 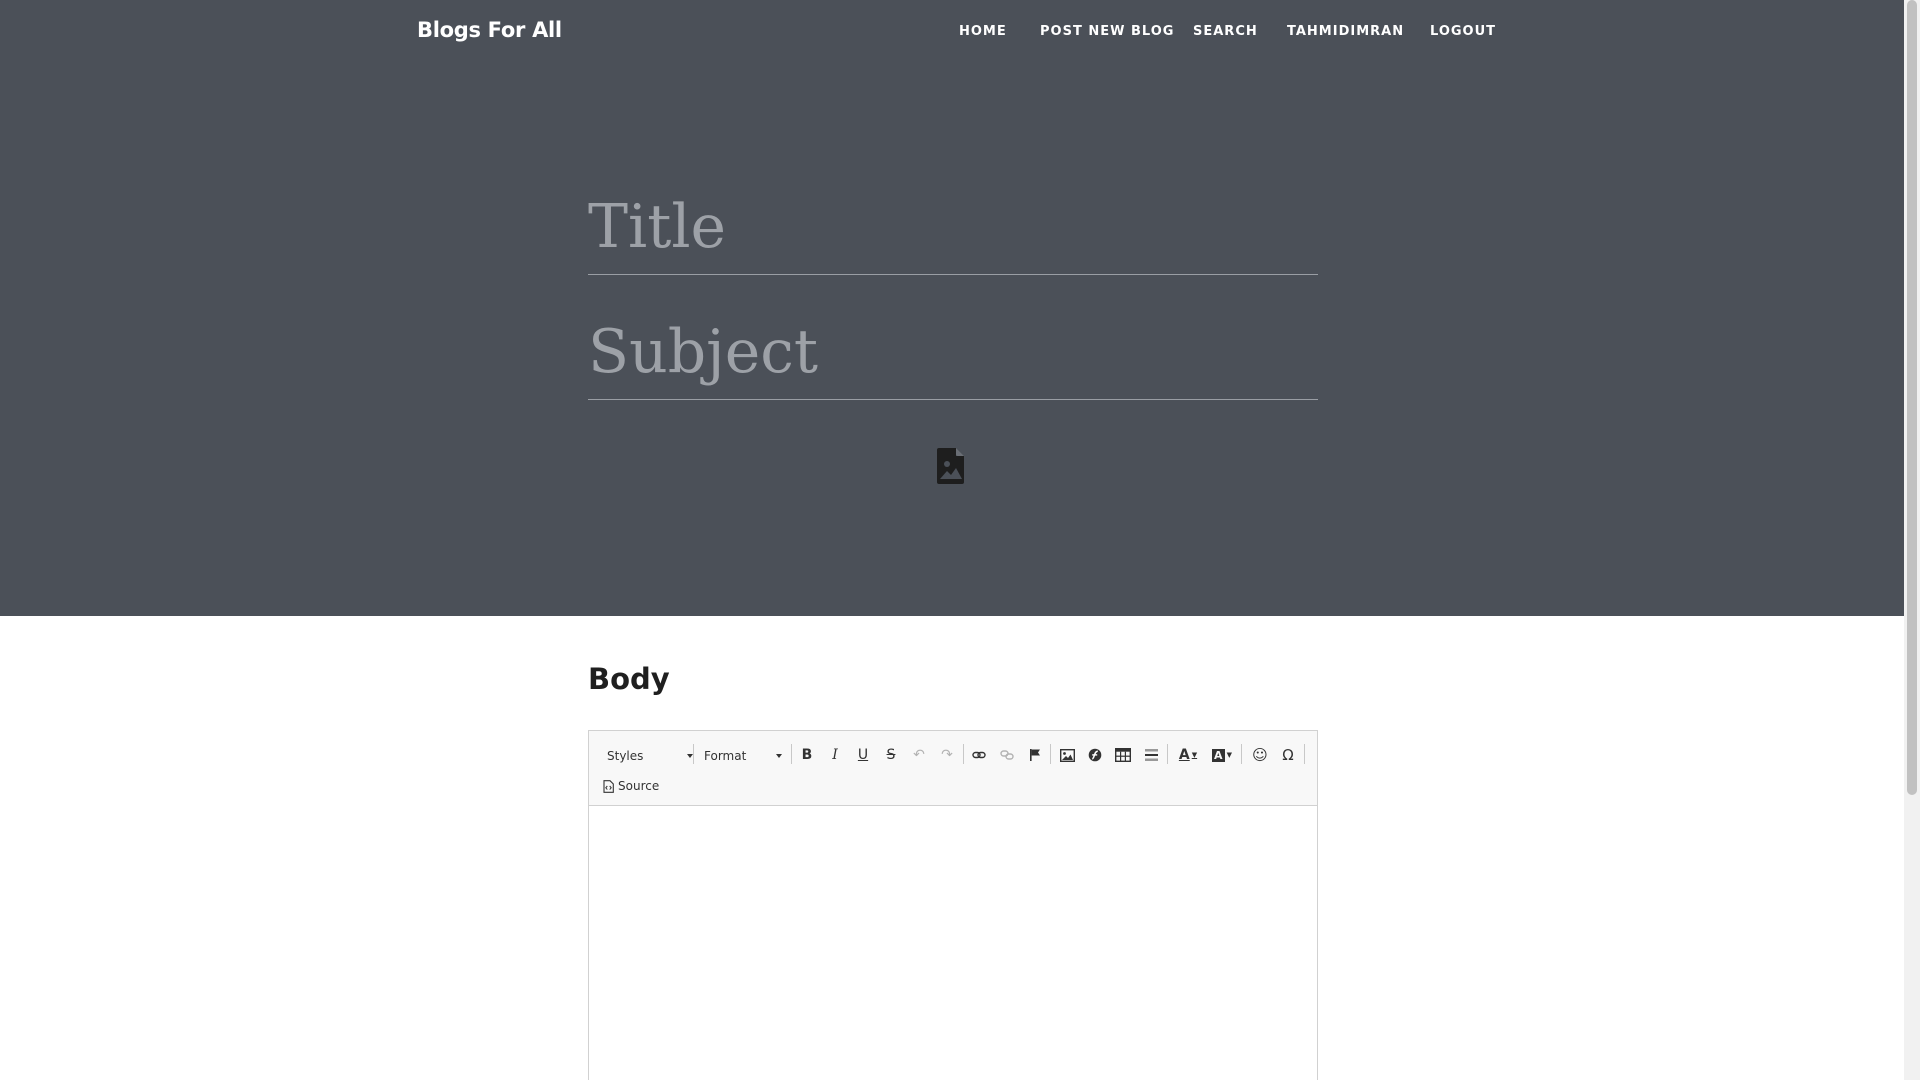 I want to click on horizontal-line-button, so click(x=1151, y=755).